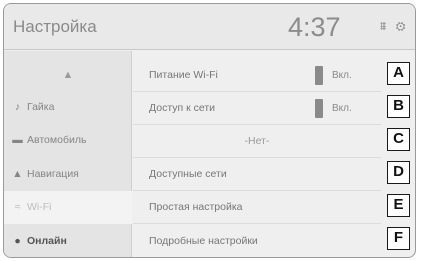 This screenshot has height=261, width=424. I want to click on network-access-row: Доступ к сети Вкл., so click(257, 108).